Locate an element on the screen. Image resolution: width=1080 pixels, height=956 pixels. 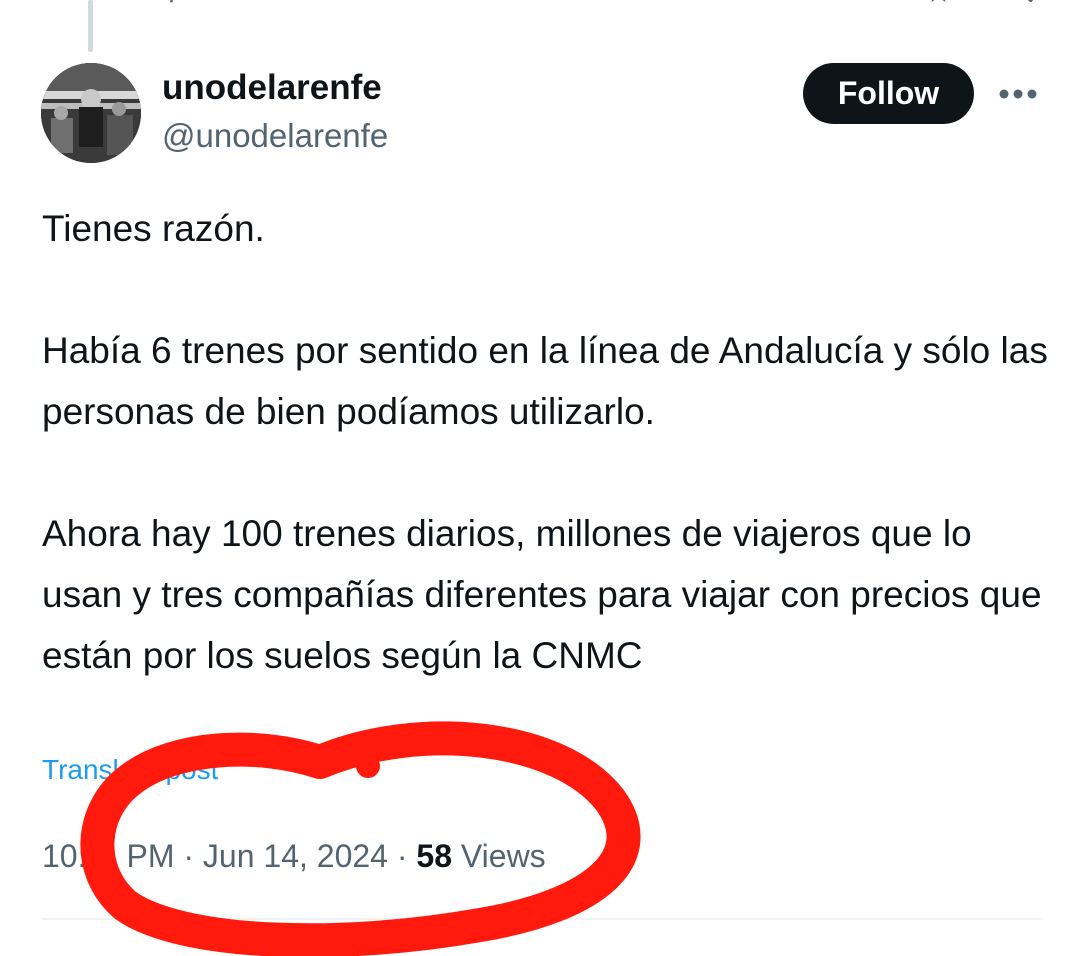
more-options-button is located at coordinates (1018, 94).